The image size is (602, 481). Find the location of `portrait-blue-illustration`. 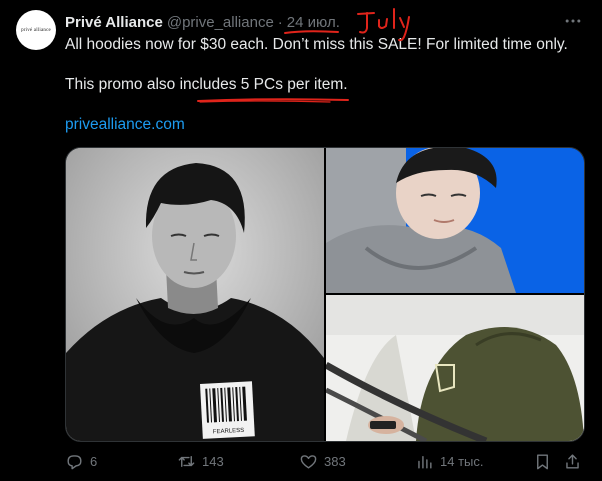

portrait-blue-illustration is located at coordinates (455, 220).